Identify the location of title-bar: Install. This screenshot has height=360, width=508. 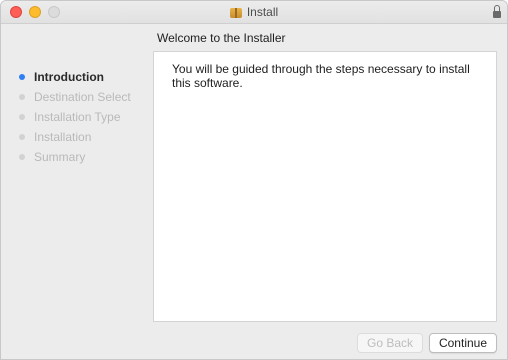
(254, 12).